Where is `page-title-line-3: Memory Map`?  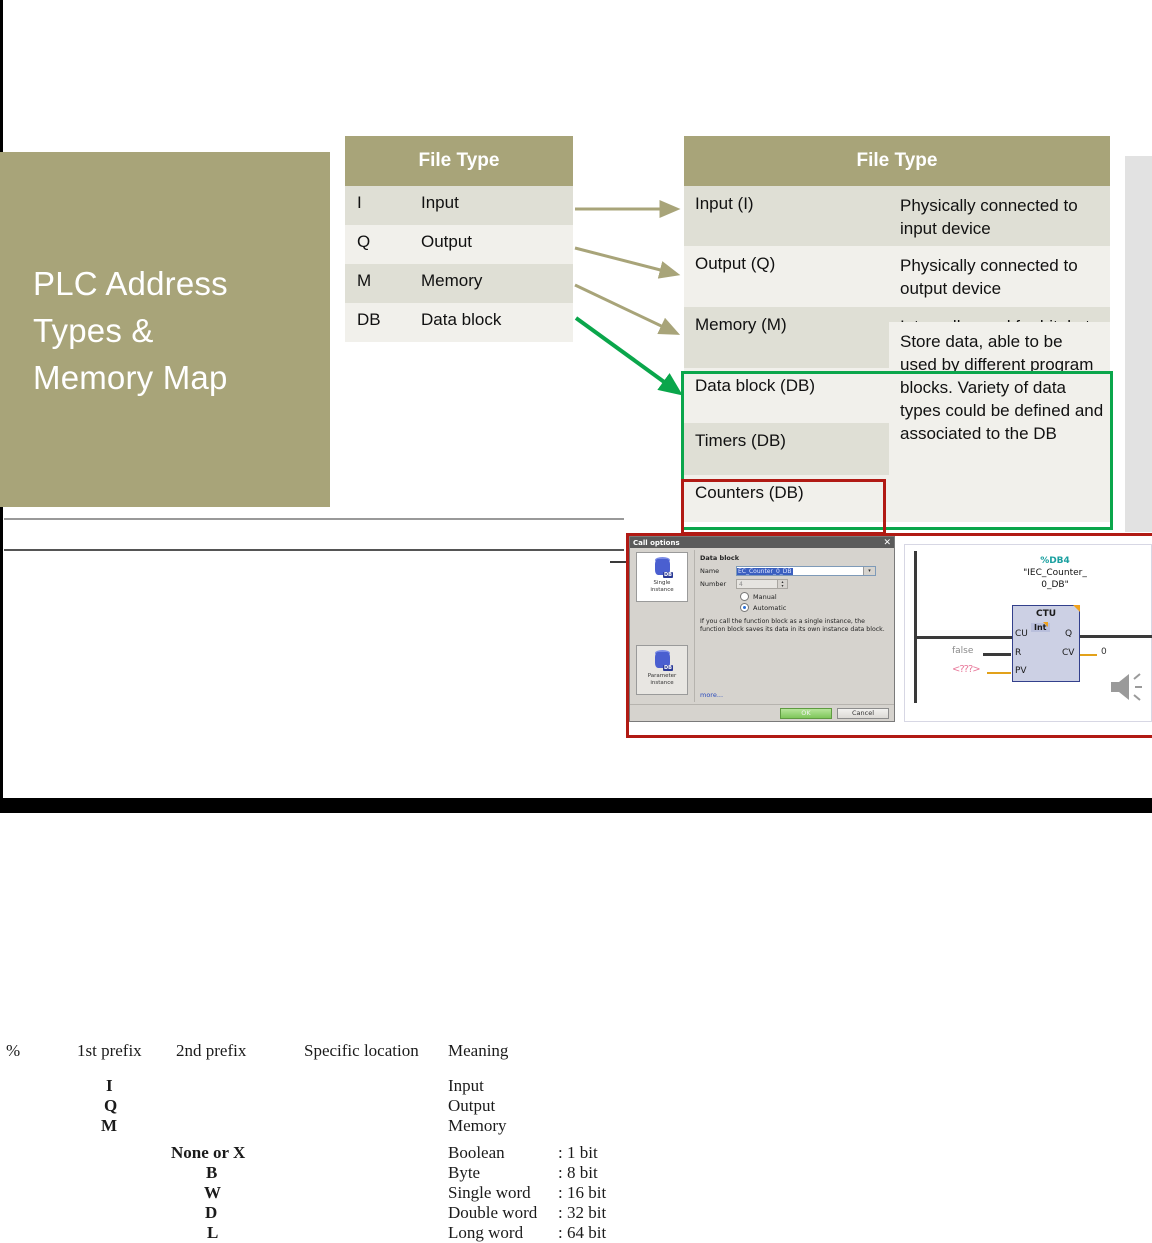
page-title-line-3: Memory Map is located at coordinates (130, 377).